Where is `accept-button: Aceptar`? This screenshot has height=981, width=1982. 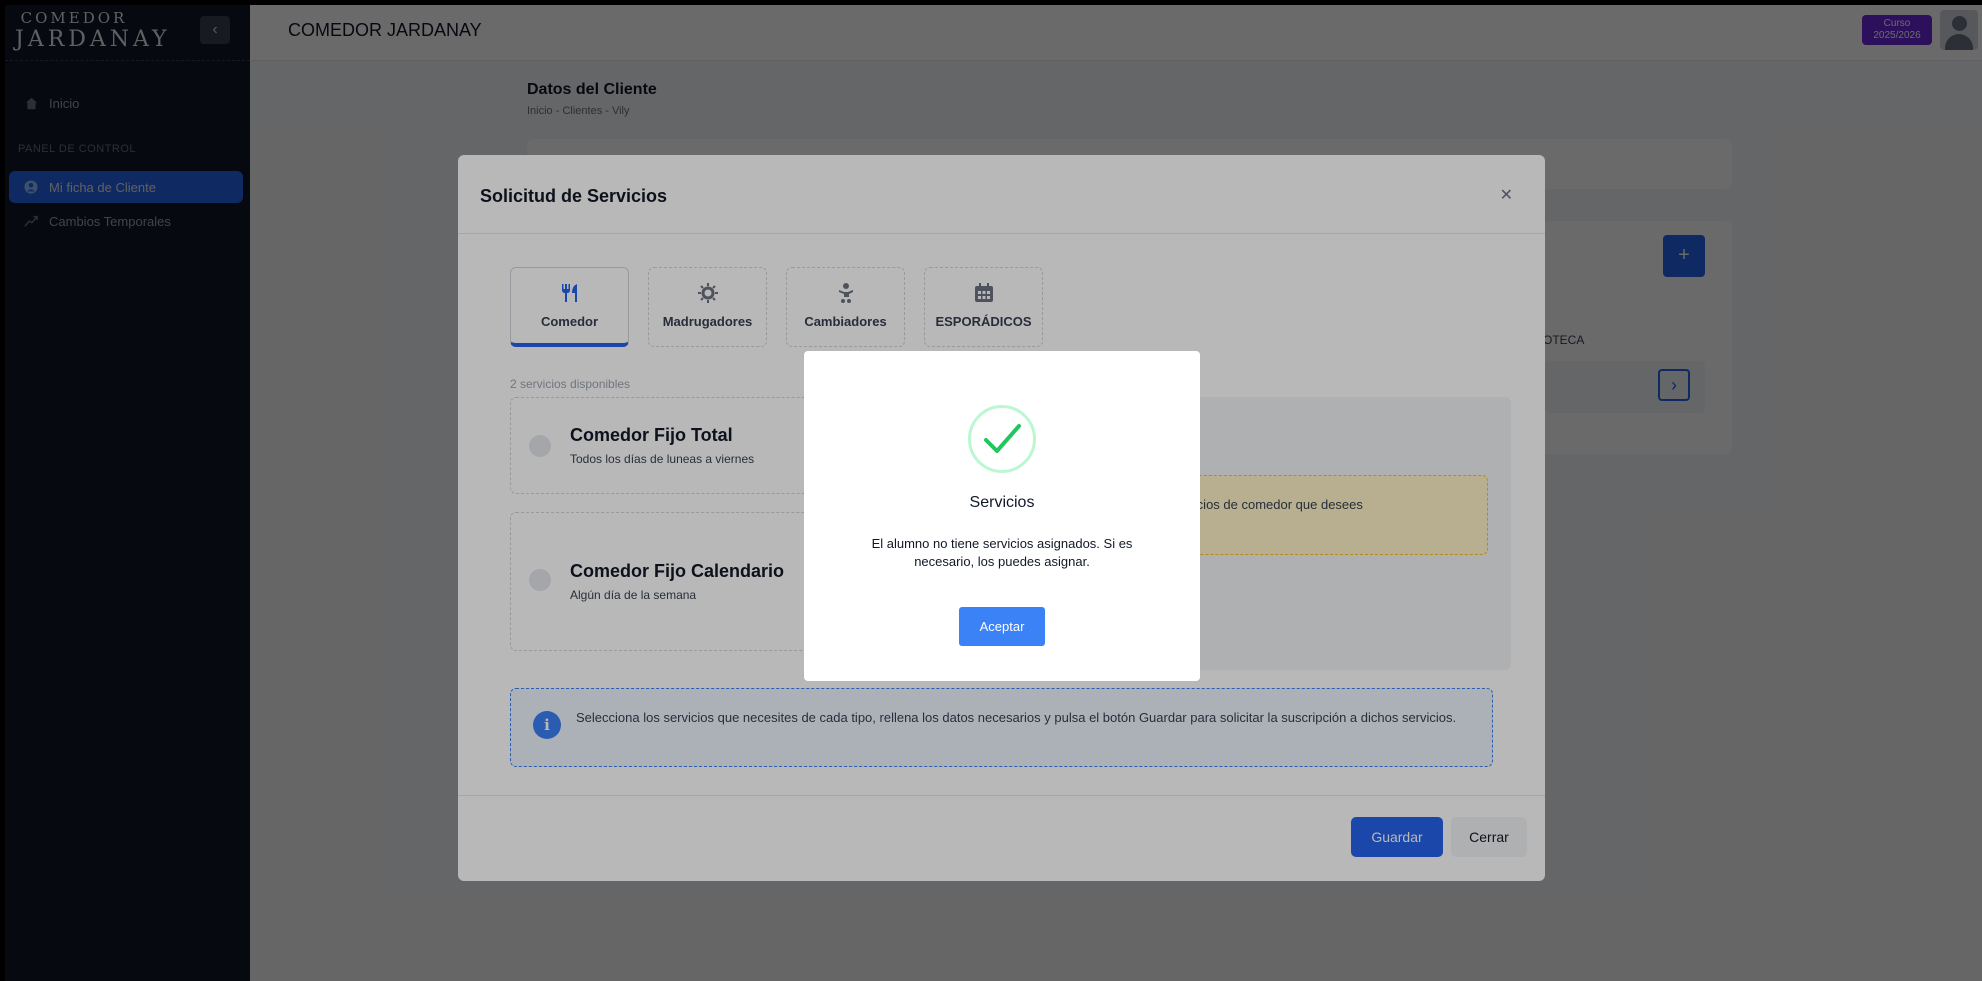
accept-button: Aceptar is located at coordinates (1002, 626).